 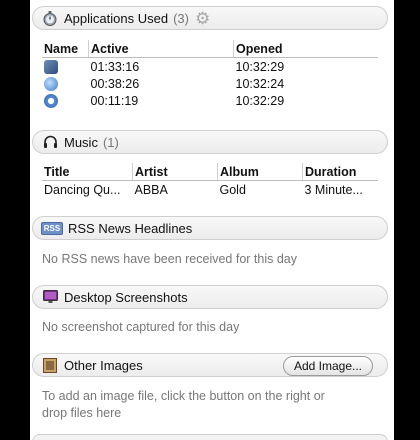 What do you see at coordinates (210, 228) in the screenshot?
I see `rss-section-header: RSS RSS News Headlines` at bounding box center [210, 228].